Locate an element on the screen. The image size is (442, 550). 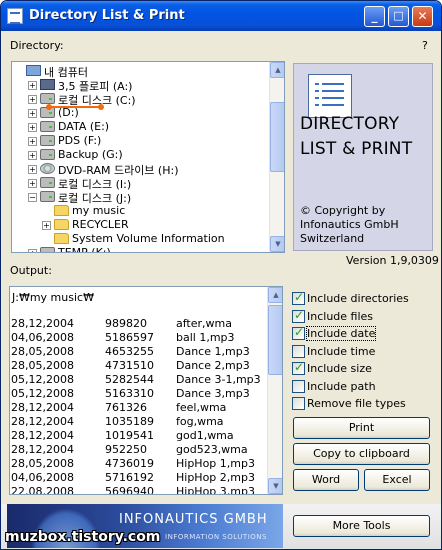
file-name: HipHop 1,mp3 is located at coordinates (215, 463).